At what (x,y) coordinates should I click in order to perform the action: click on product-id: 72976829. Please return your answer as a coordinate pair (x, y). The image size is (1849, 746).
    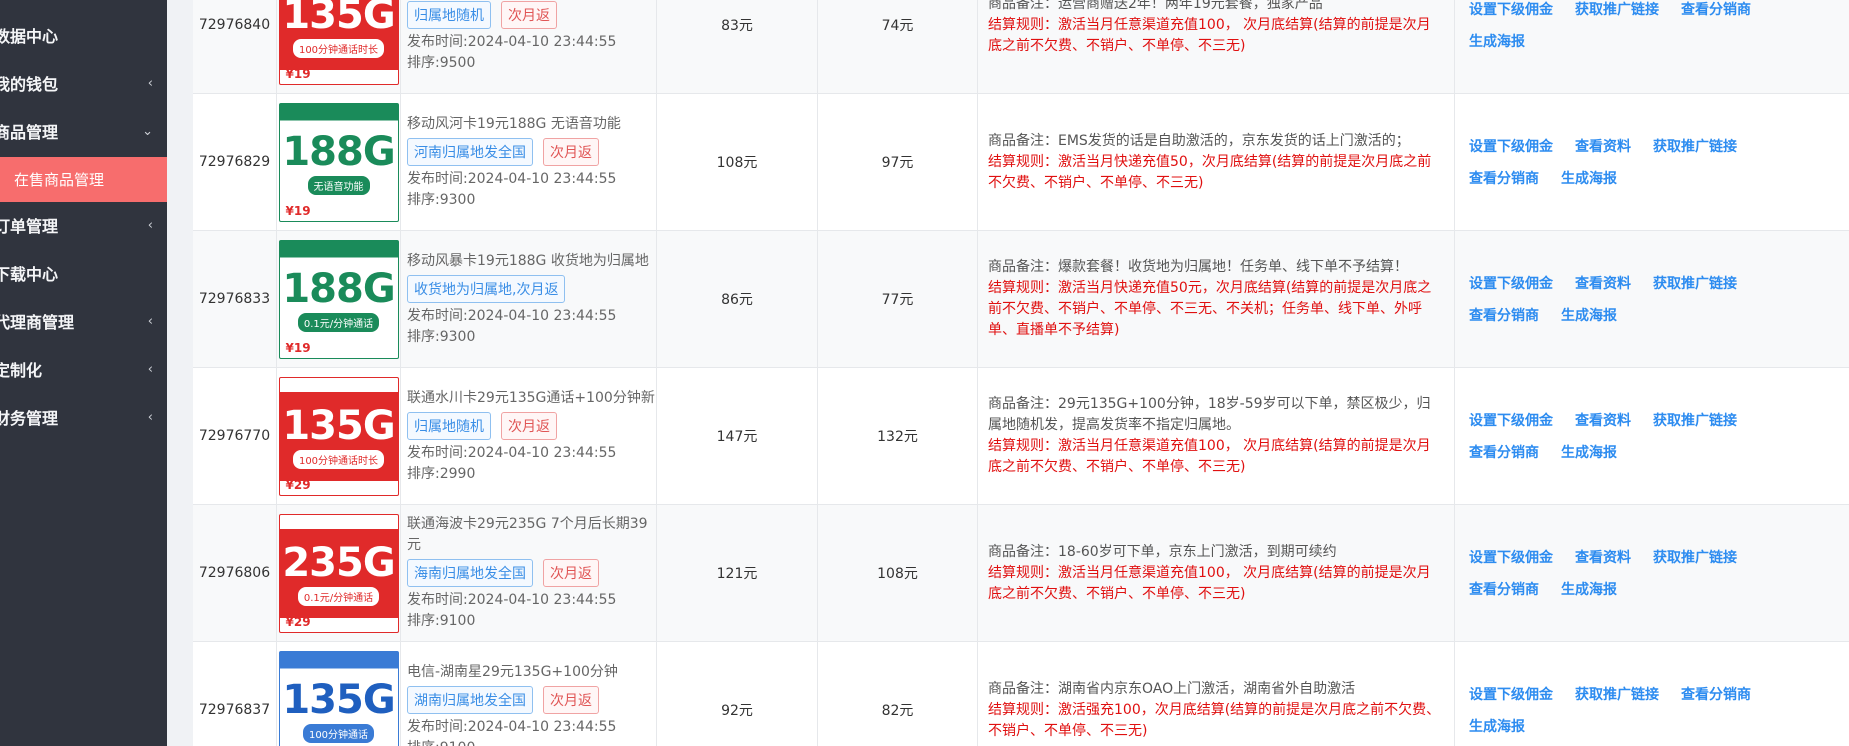
    Looking at the image, I should click on (235, 162).